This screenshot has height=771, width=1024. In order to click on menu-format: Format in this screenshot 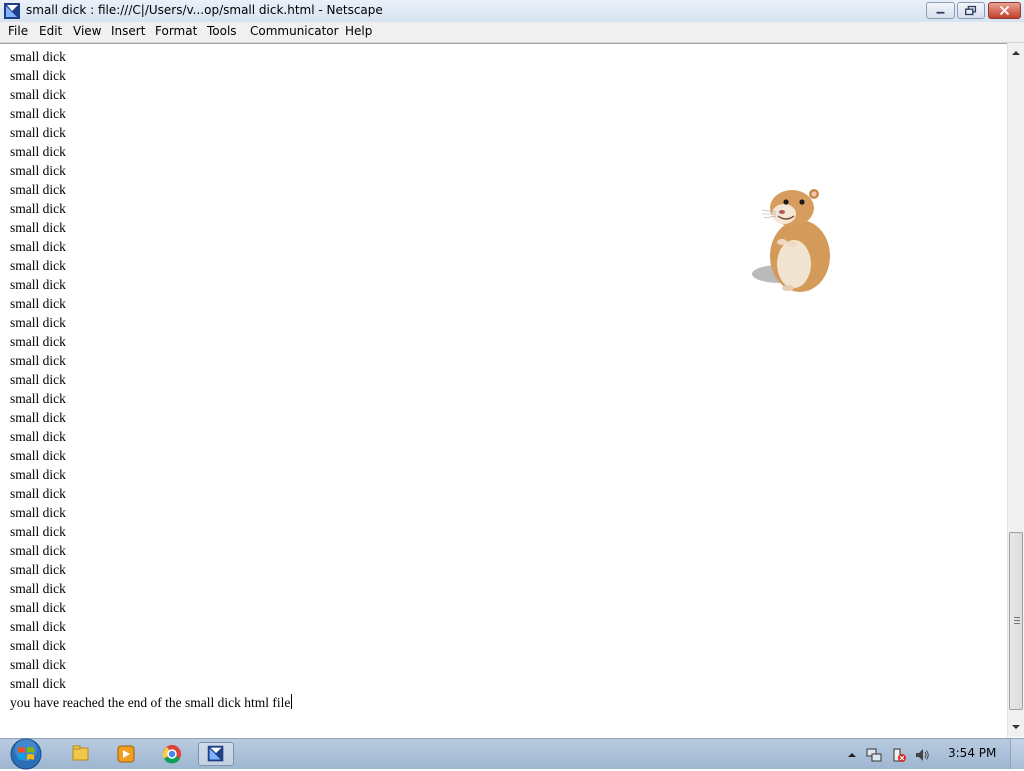, I will do `click(176, 31)`.